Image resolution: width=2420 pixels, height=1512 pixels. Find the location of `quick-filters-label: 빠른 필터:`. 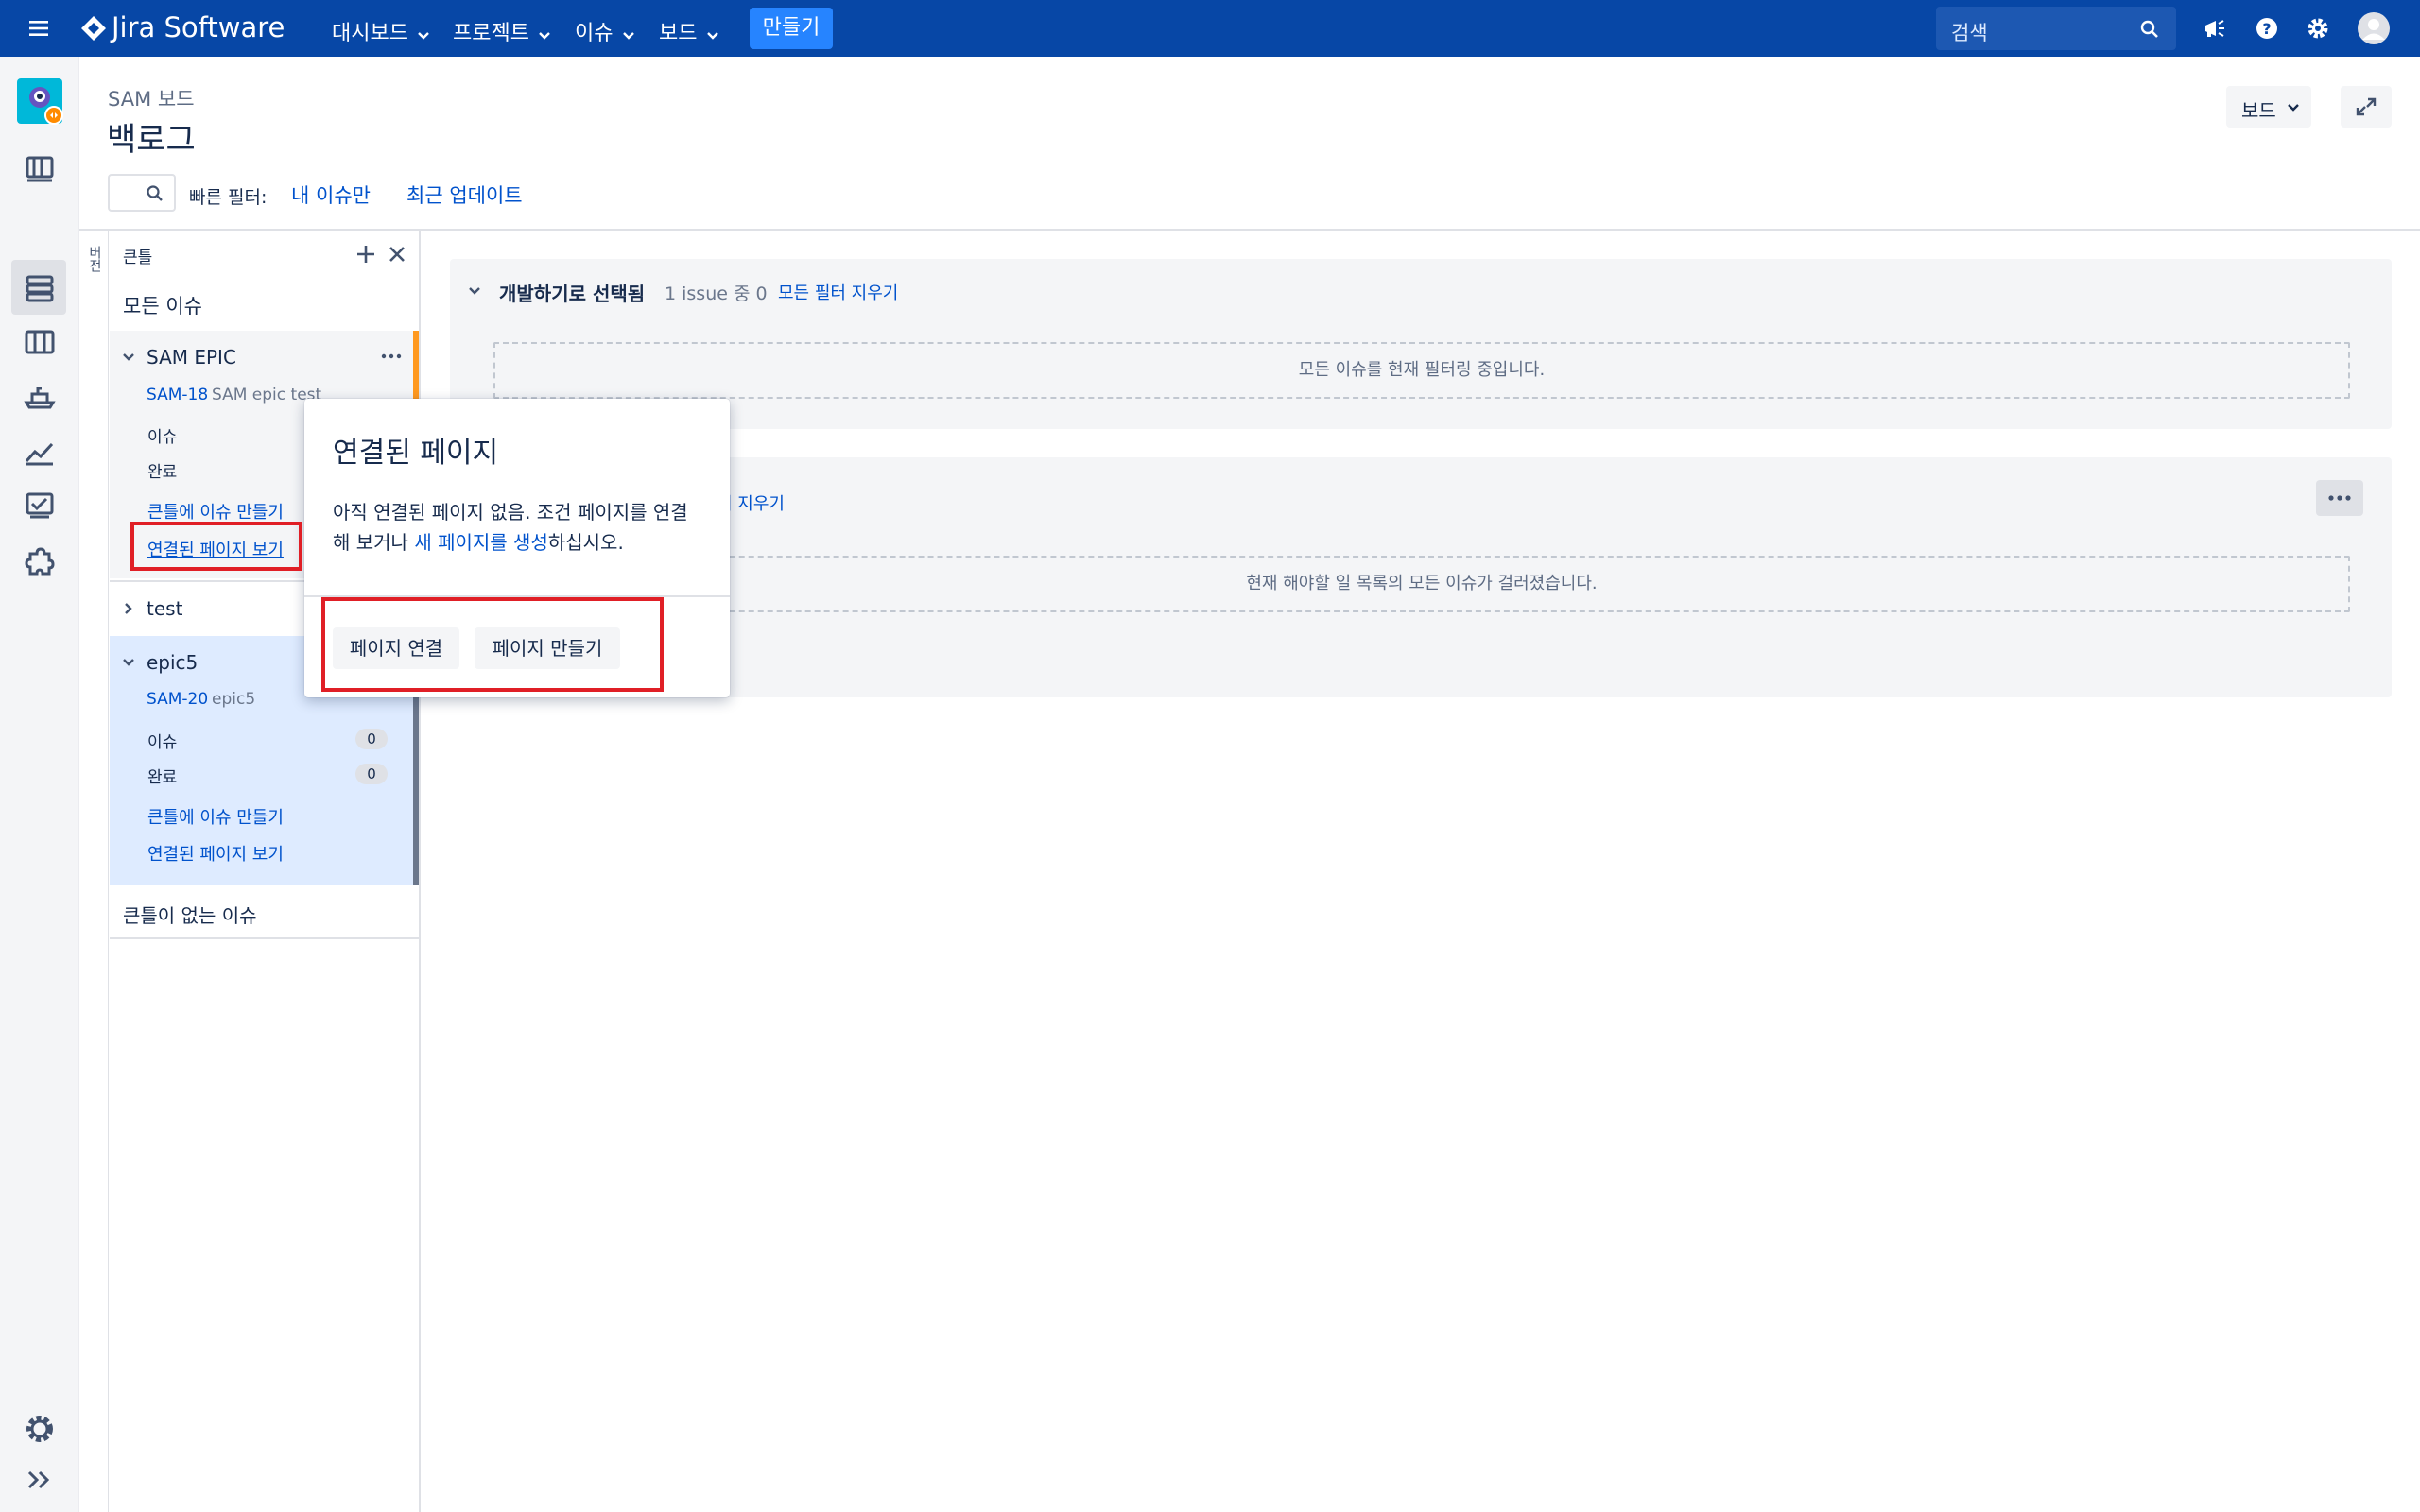

quick-filters-label: 빠른 필터: is located at coordinates (228, 197).